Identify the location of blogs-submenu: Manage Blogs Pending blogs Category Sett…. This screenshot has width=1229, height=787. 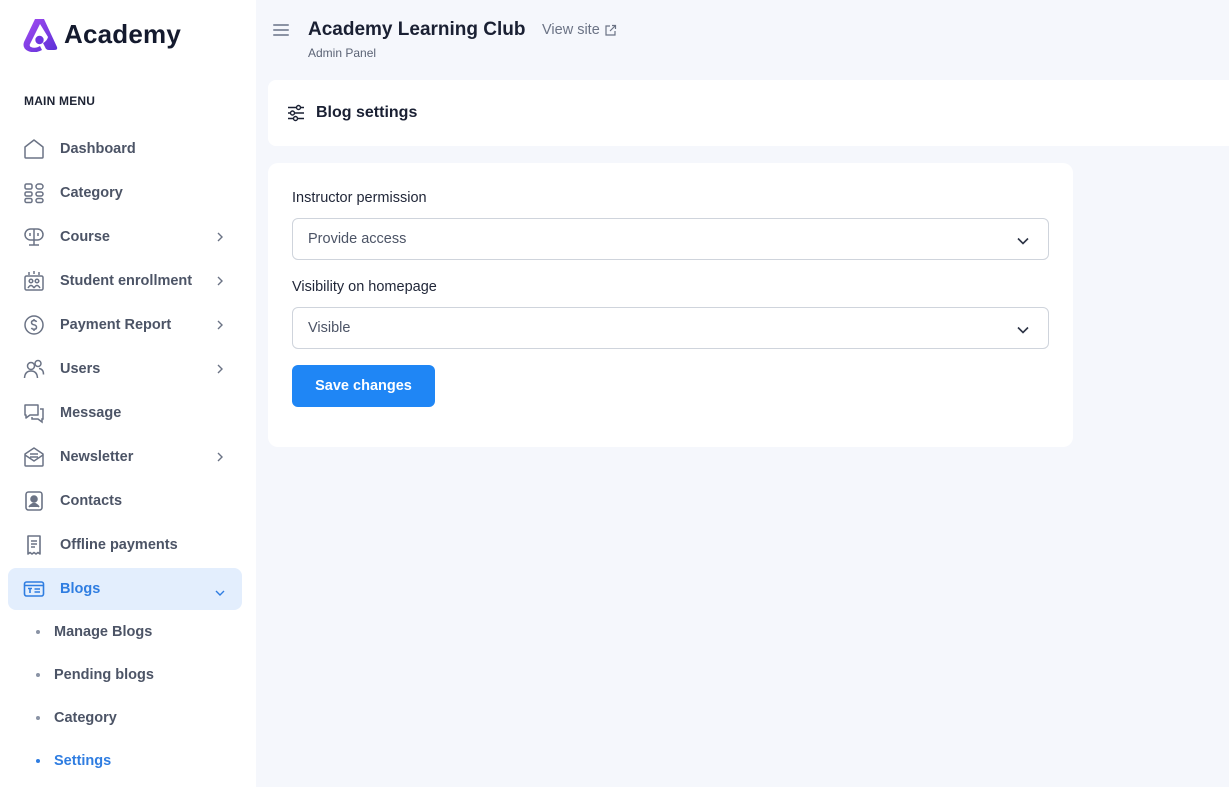
(136, 696).